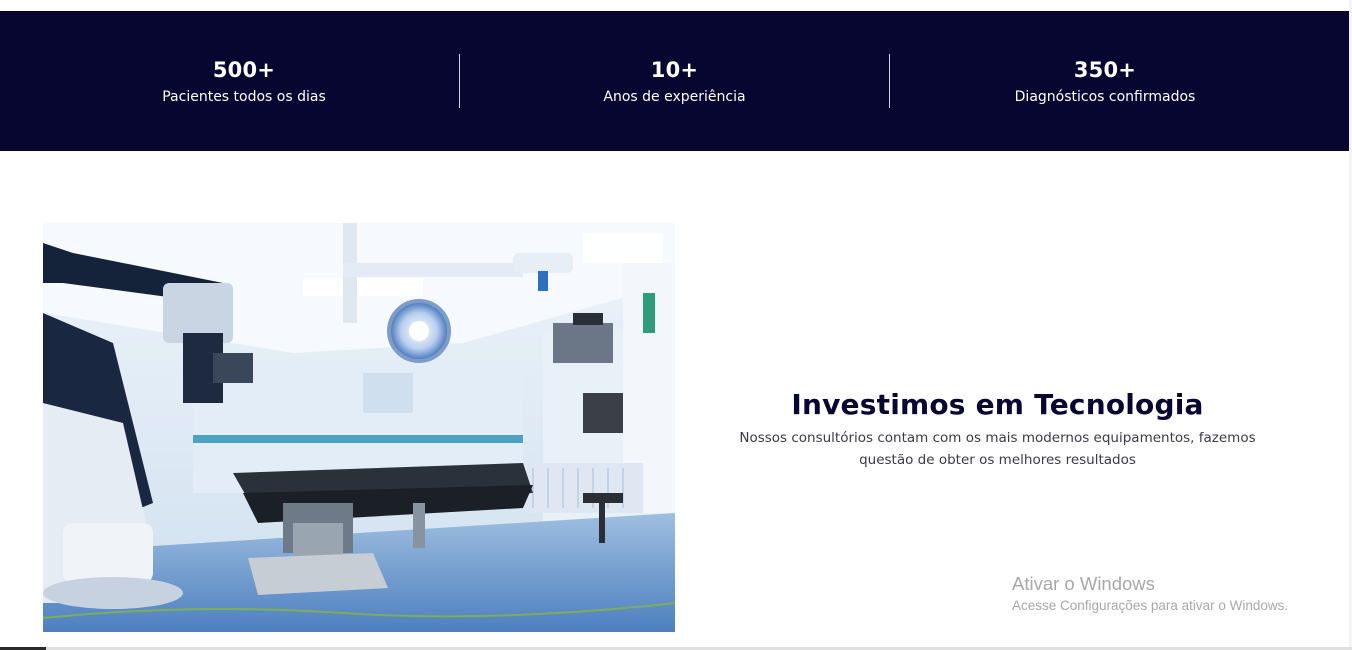  I want to click on stat-label: Diagnósticos confirmados, so click(1105, 97).